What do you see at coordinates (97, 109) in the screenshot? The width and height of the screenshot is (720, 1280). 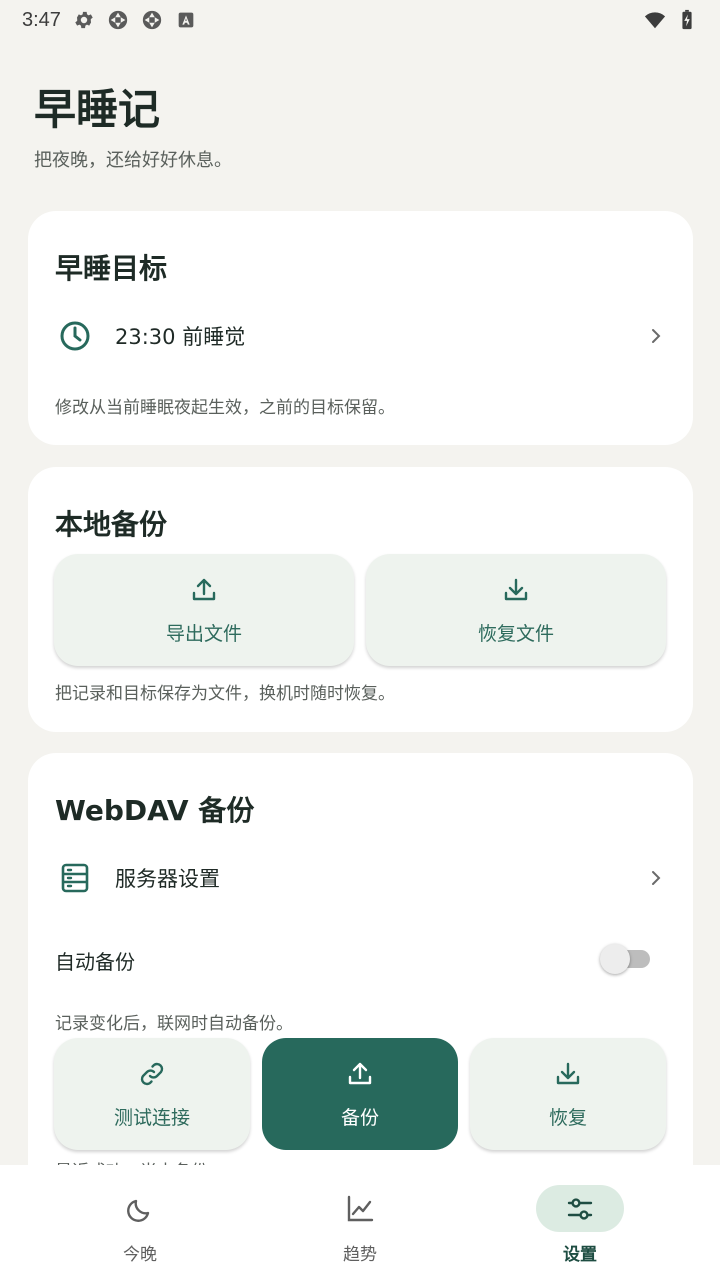 I see `app-title: 早睡记` at bounding box center [97, 109].